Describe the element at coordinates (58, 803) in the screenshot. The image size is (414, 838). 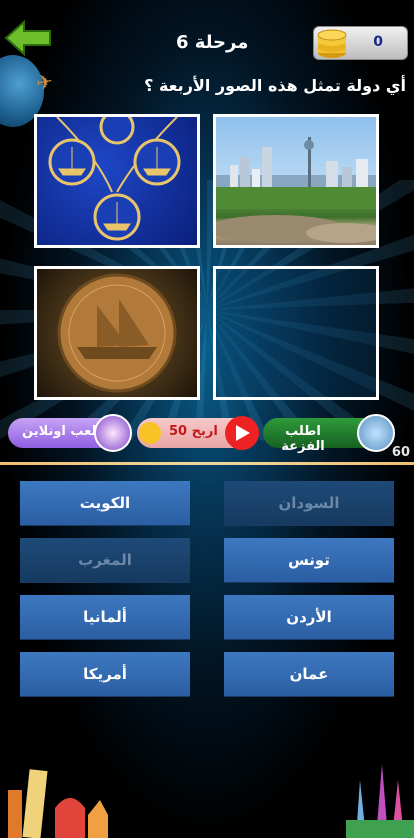
I see `landmarks-left-icon` at that location.